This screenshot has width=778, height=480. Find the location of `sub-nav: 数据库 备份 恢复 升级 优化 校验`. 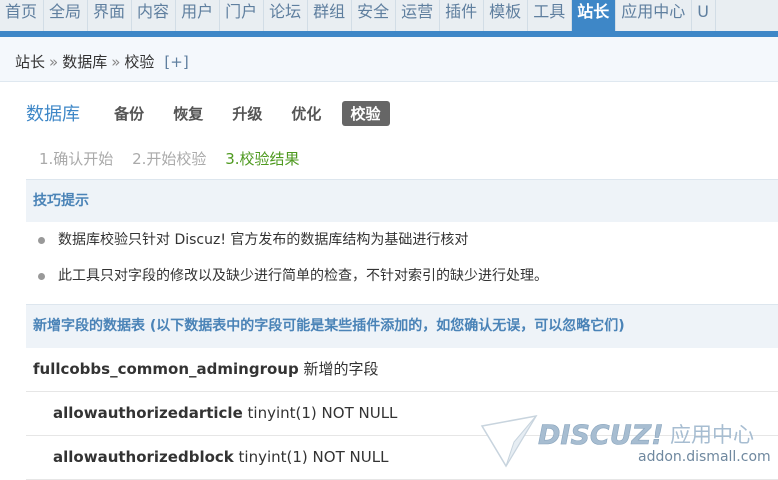

sub-nav: 数据库 备份 恢复 升级 优化 校验 is located at coordinates (211, 113).